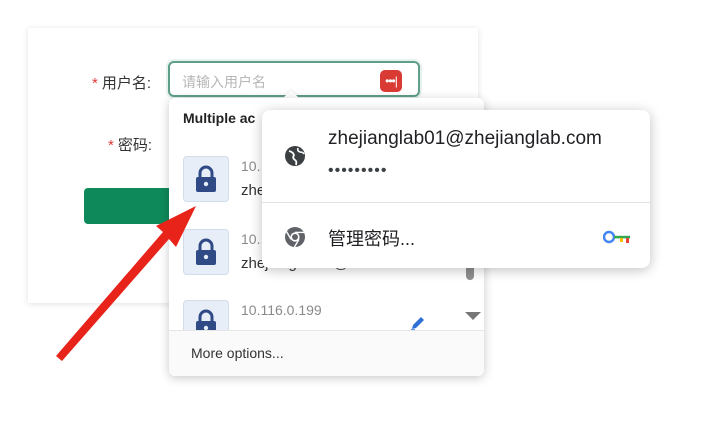  I want to click on annotation-arrow-icon, so click(126, 283).